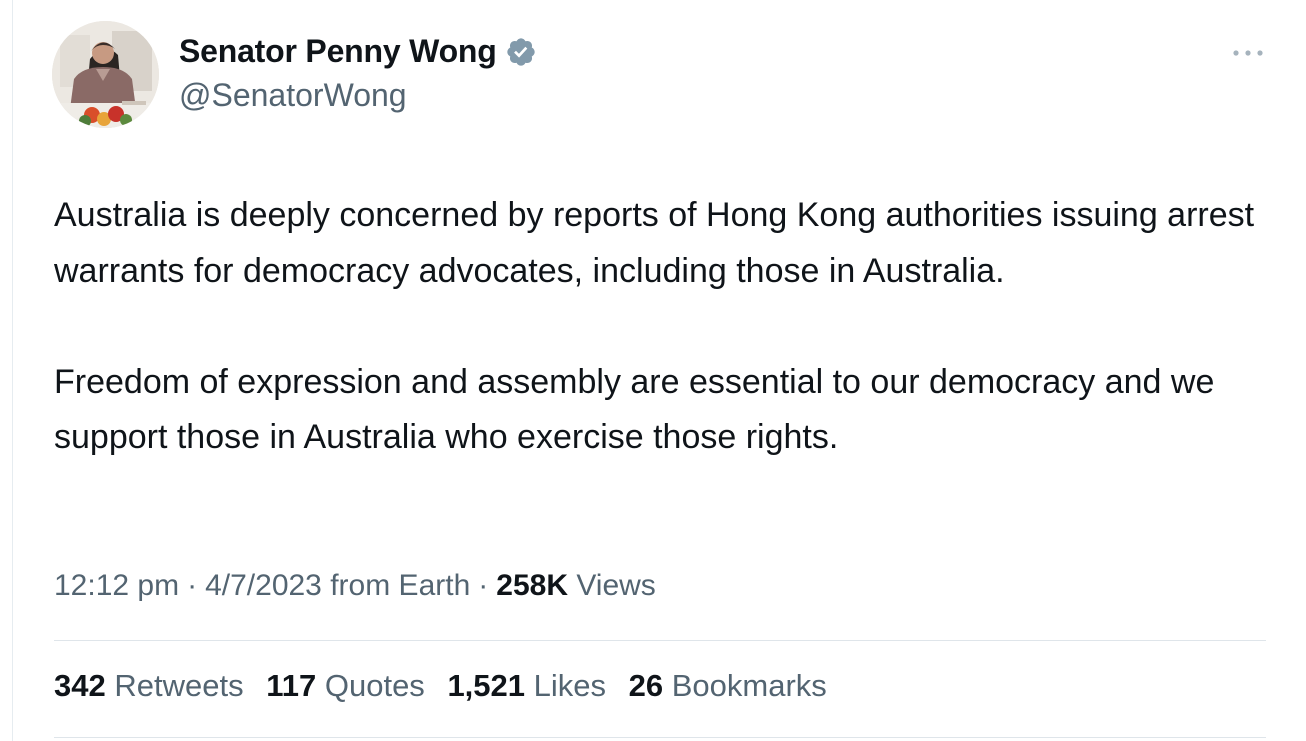  Describe the element at coordinates (105, 74) in the screenshot. I see `avatar` at that location.